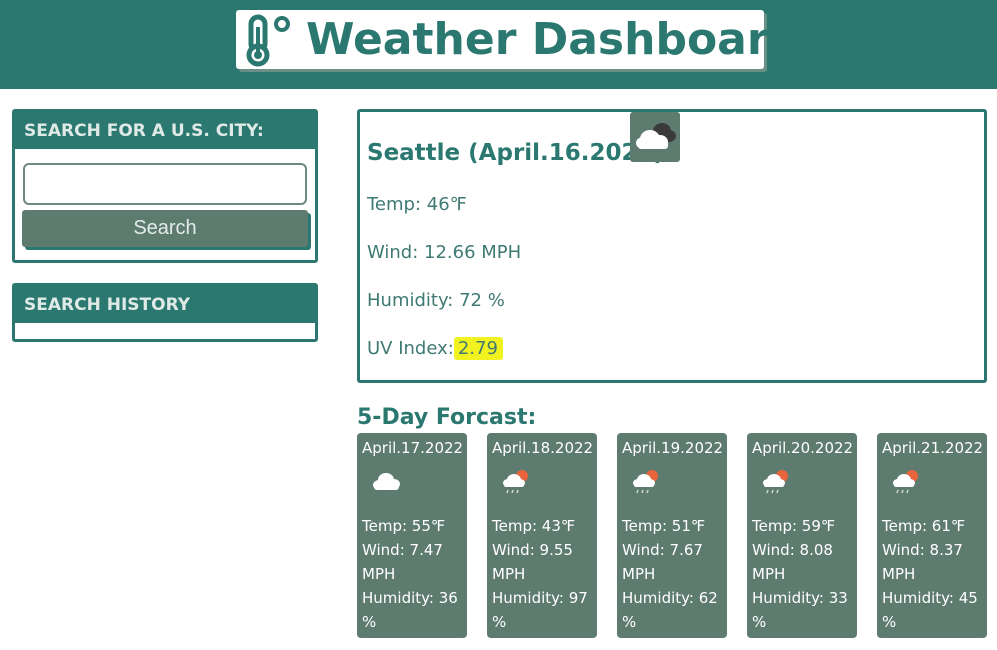 The image size is (997, 650). What do you see at coordinates (402, 550) in the screenshot?
I see `forecast-wind: Wind: 7.47` at bounding box center [402, 550].